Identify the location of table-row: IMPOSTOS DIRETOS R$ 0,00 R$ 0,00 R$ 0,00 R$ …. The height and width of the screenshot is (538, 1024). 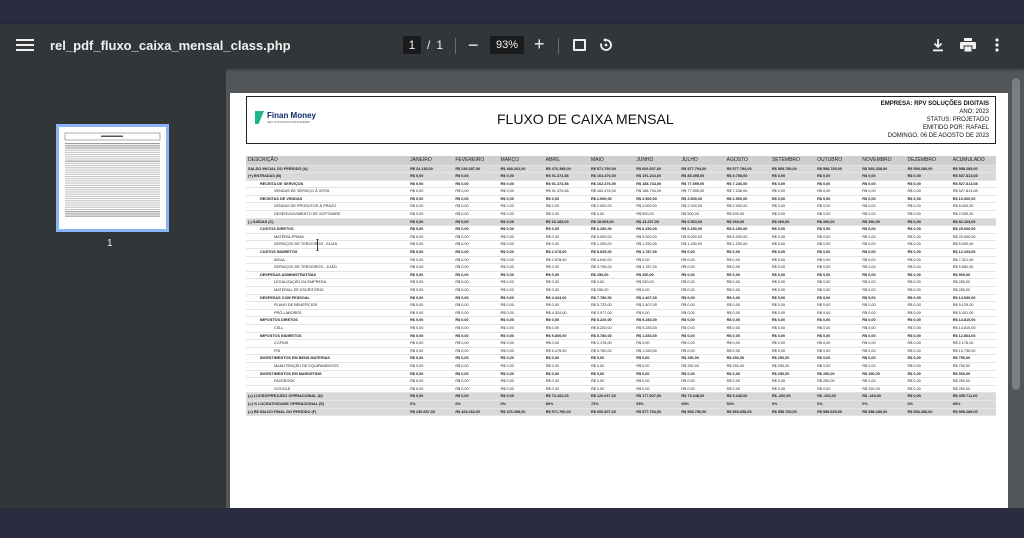
(621, 320).